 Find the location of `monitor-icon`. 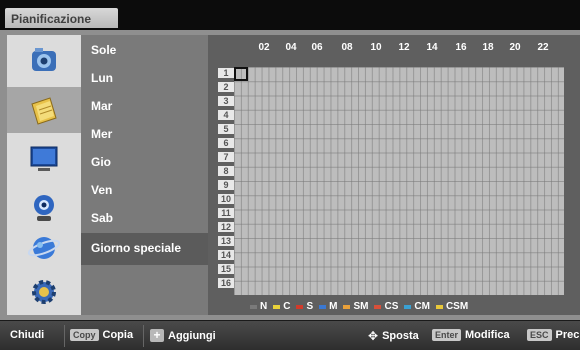

monitor-icon is located at coordinates (44, 158).